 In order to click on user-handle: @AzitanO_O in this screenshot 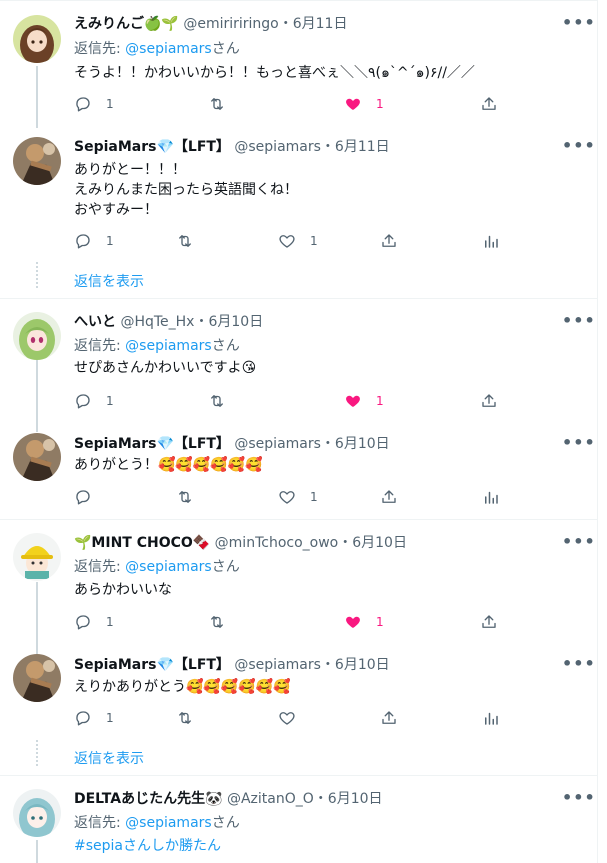, I will do `click(270, 799)`.